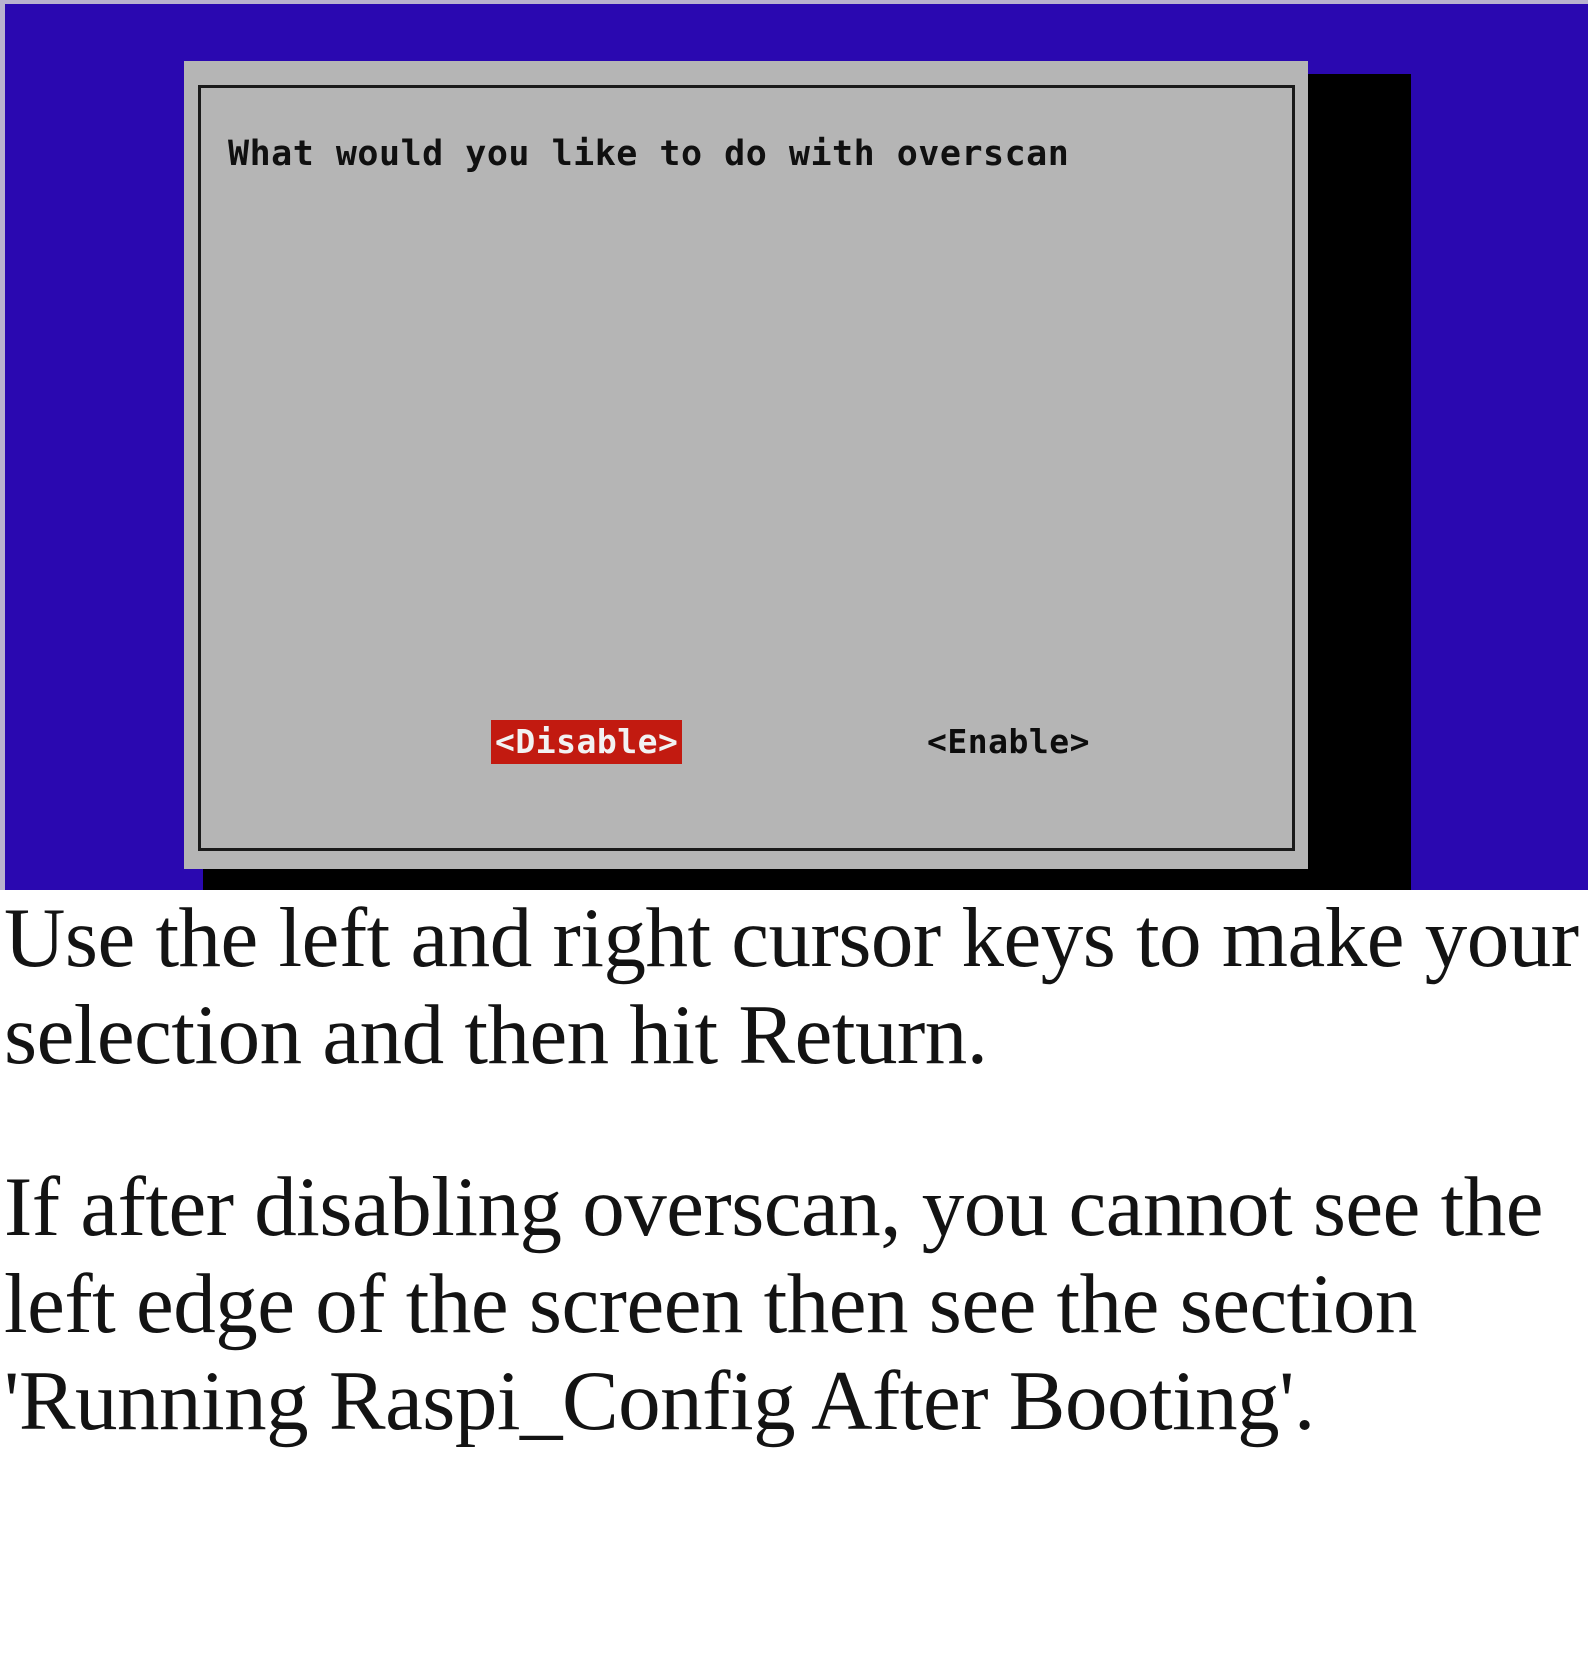  I want to click on enable-button: <Enable>, so click(1008, 742).